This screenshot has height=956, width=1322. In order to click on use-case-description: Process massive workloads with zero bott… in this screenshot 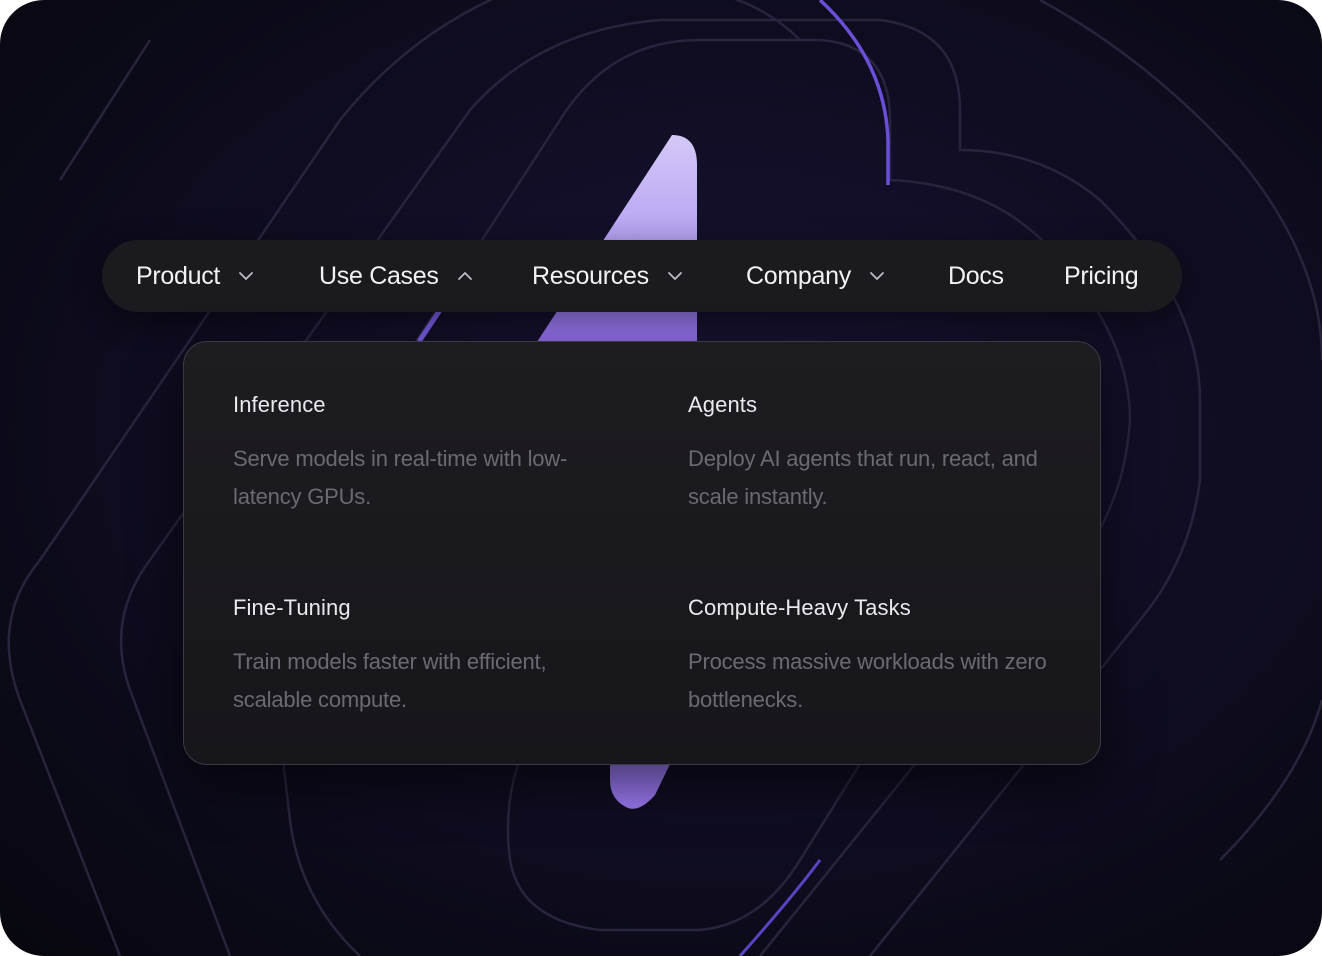, I will do `click(867, 680)`.